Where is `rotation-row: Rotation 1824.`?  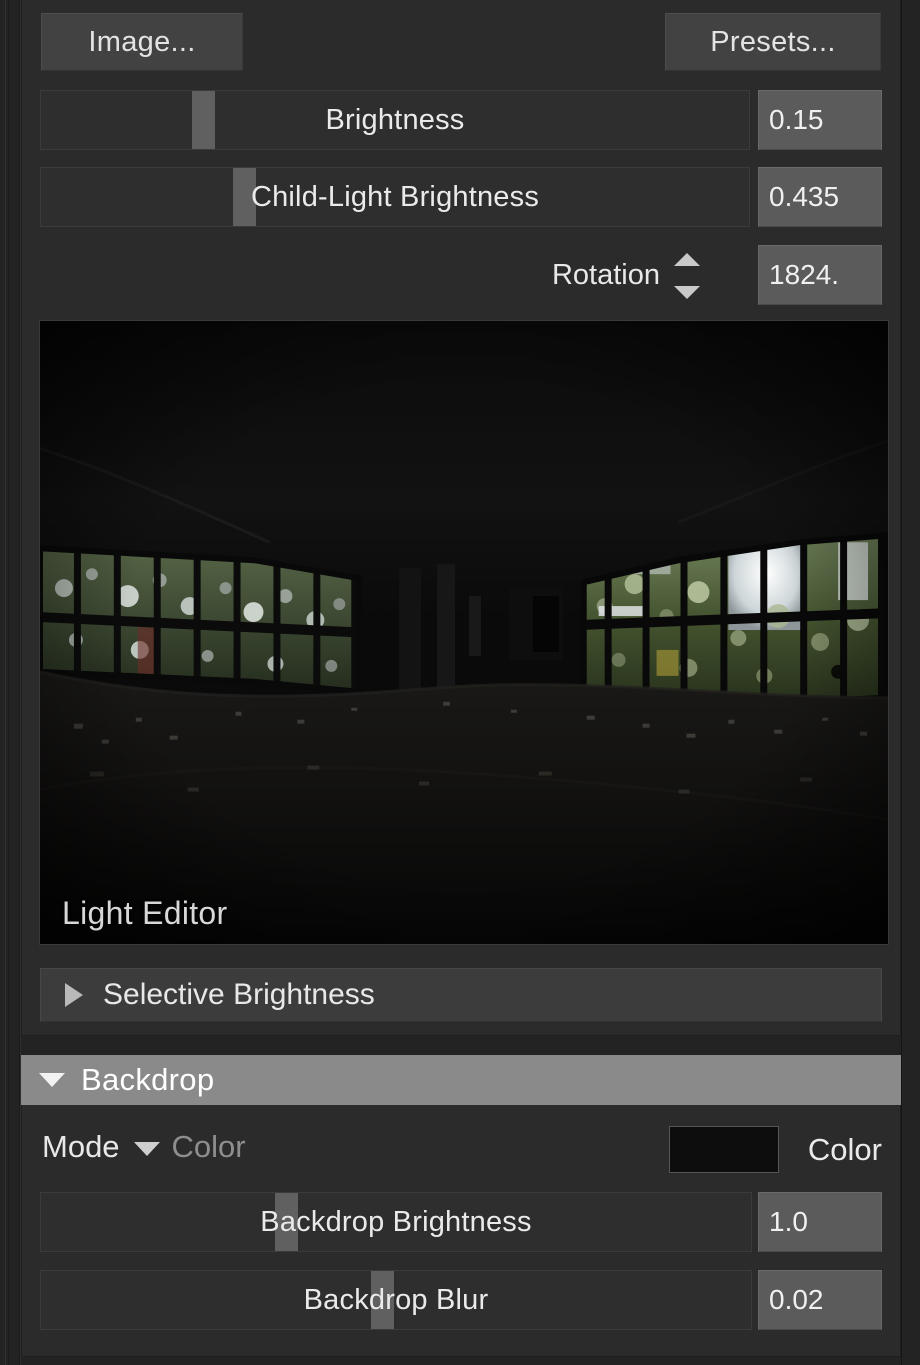
rotation-row: Rotation 1824. is located at coordinates (461, 275).